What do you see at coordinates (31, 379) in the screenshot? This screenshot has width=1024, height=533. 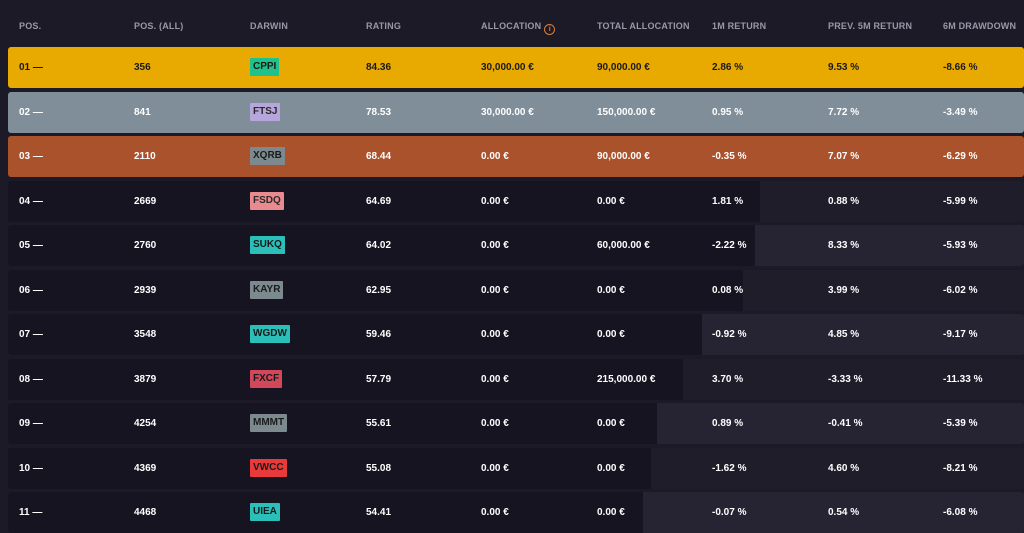 I see `cell-pos: 08 —` at bounding box center [31, 379].